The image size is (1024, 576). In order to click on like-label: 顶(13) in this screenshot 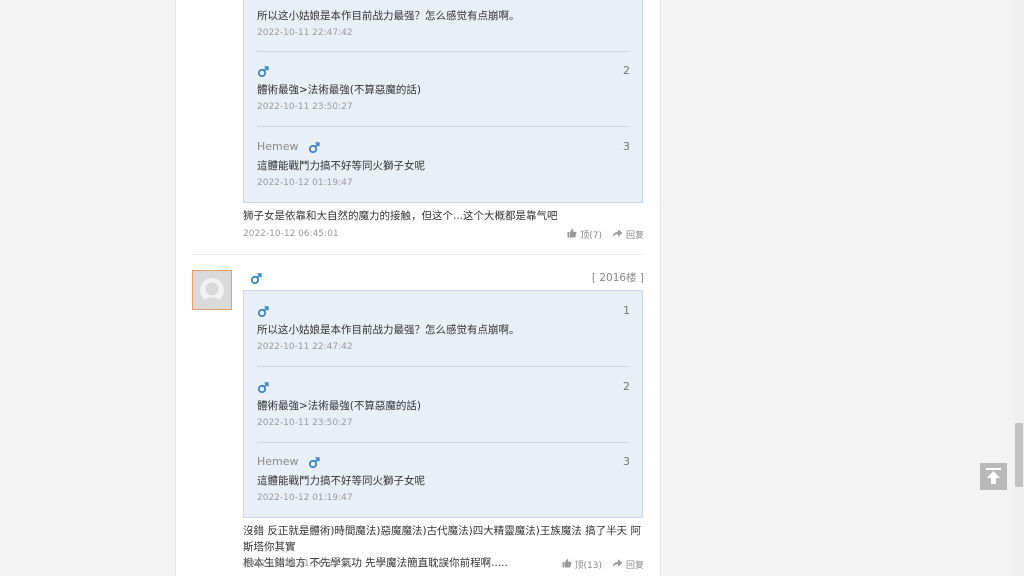, I will do `click(588, 566)`.